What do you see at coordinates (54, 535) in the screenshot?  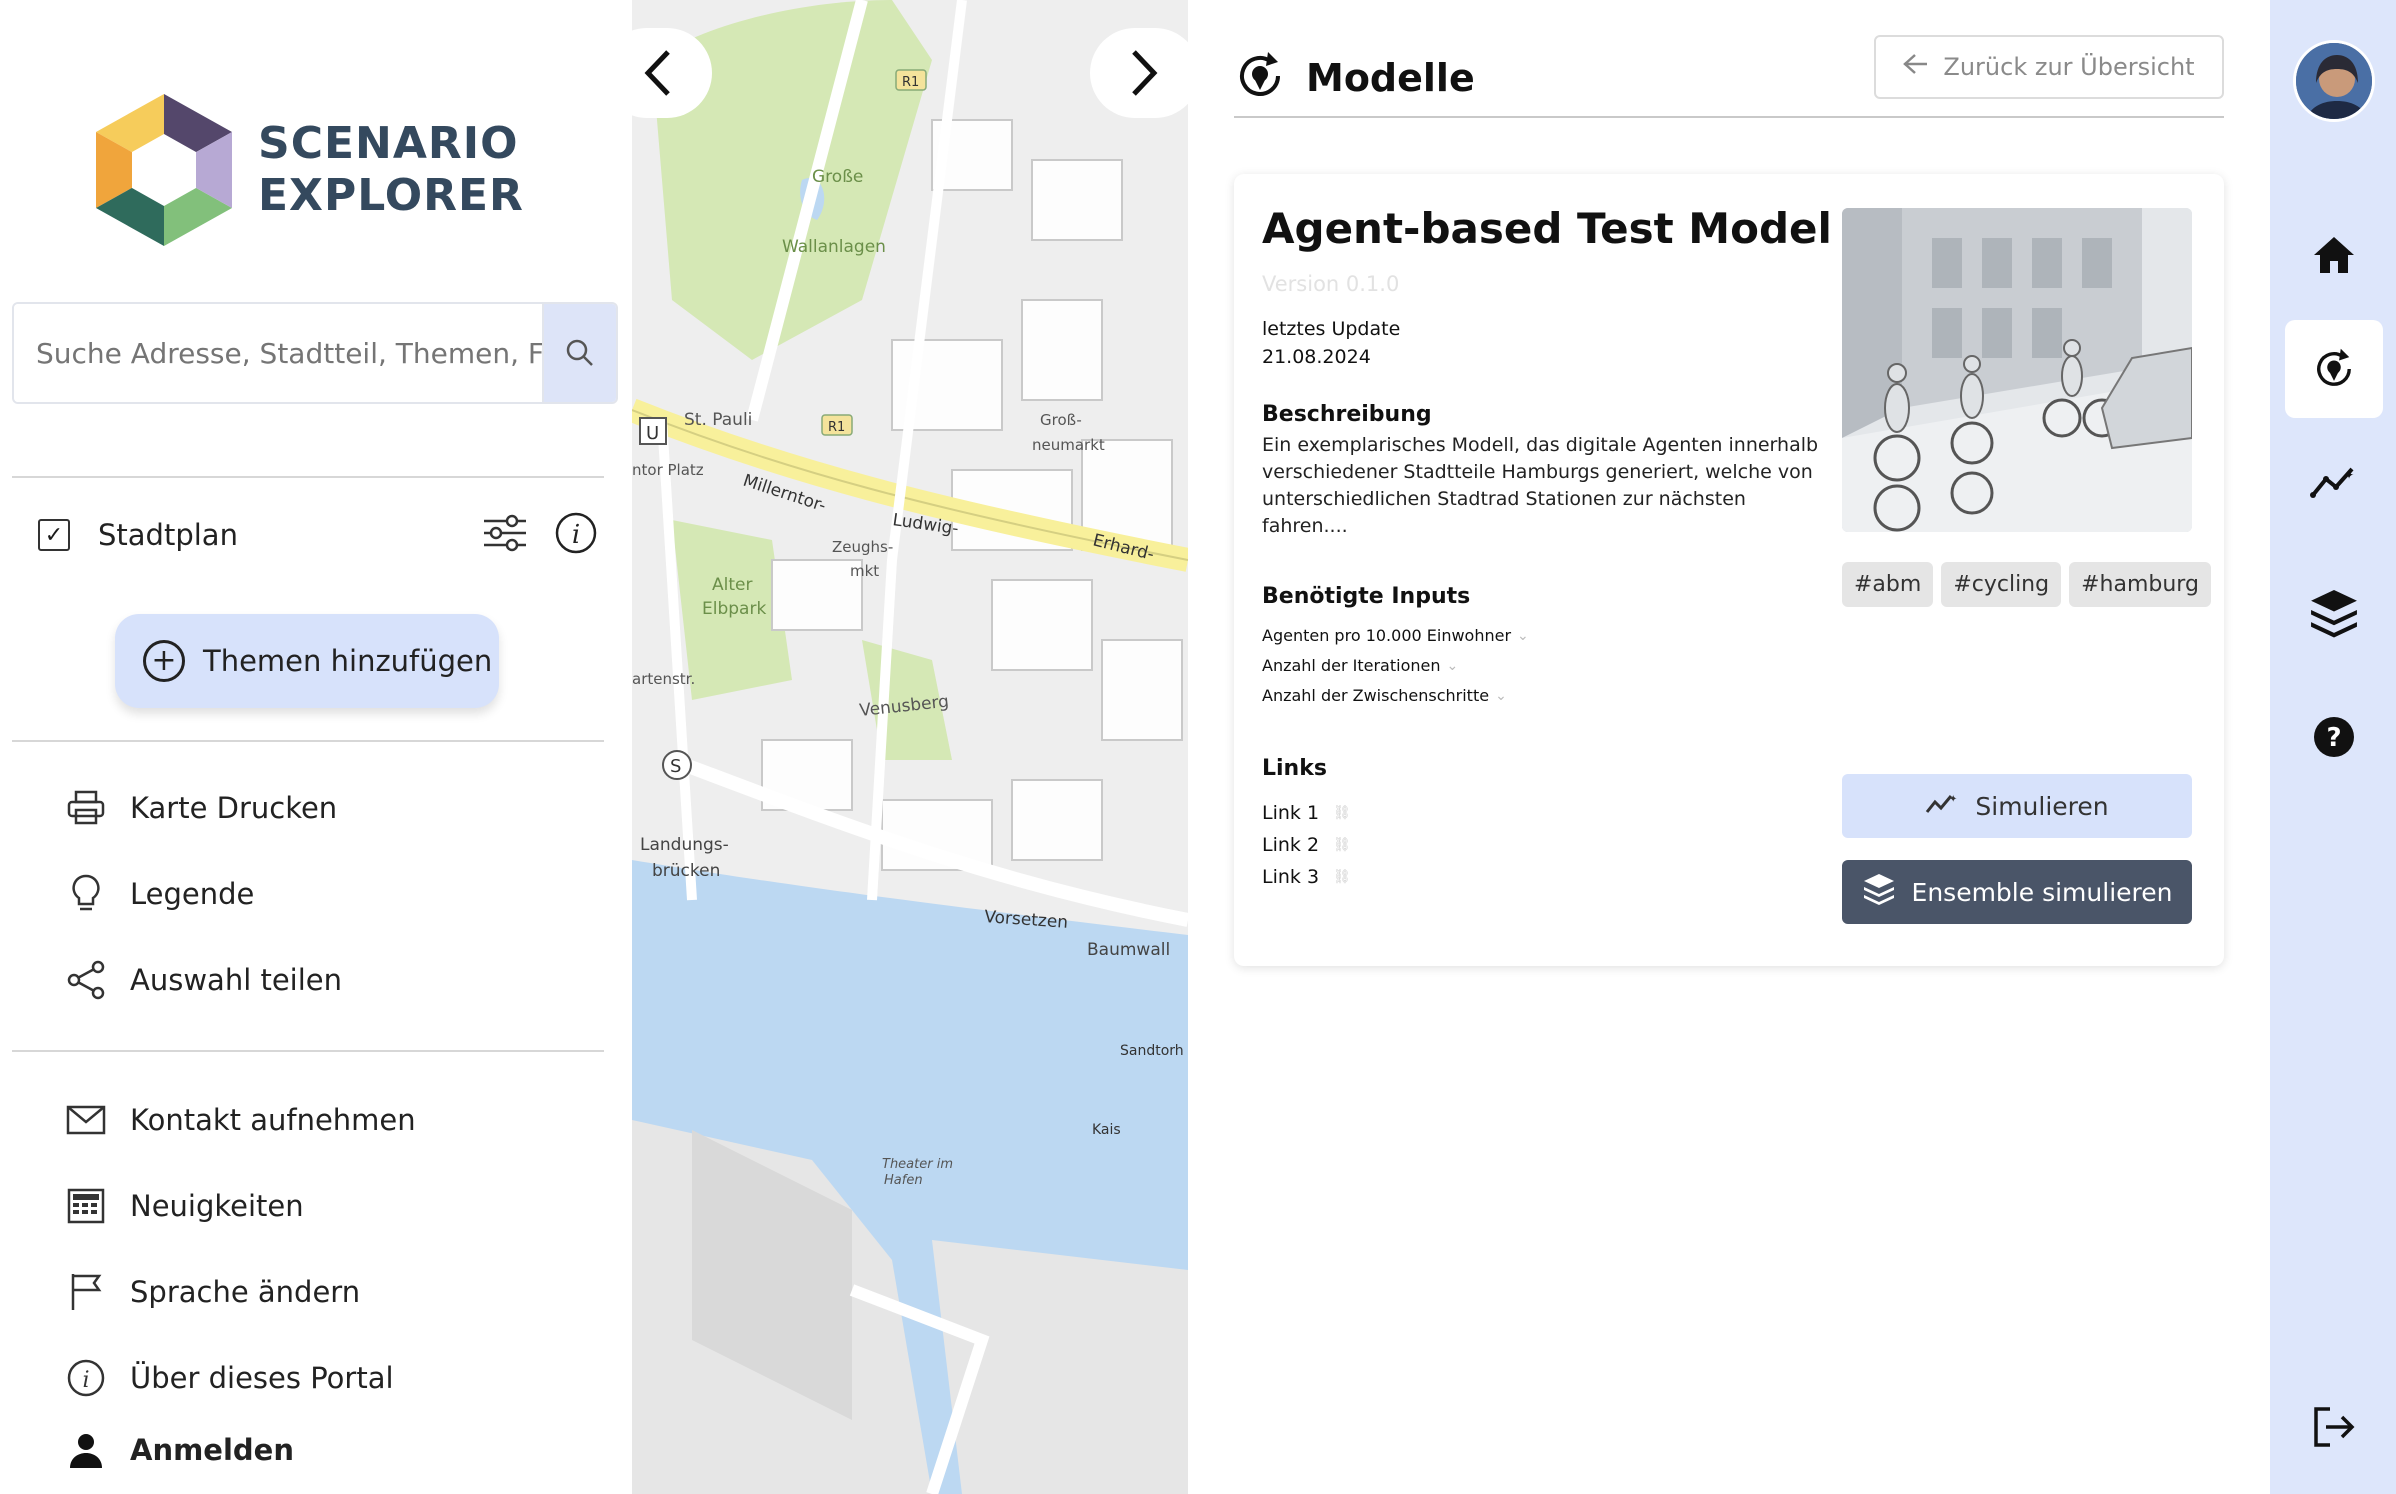 I see `layer-checkbox: ✓` at bounding box center [54, 535].